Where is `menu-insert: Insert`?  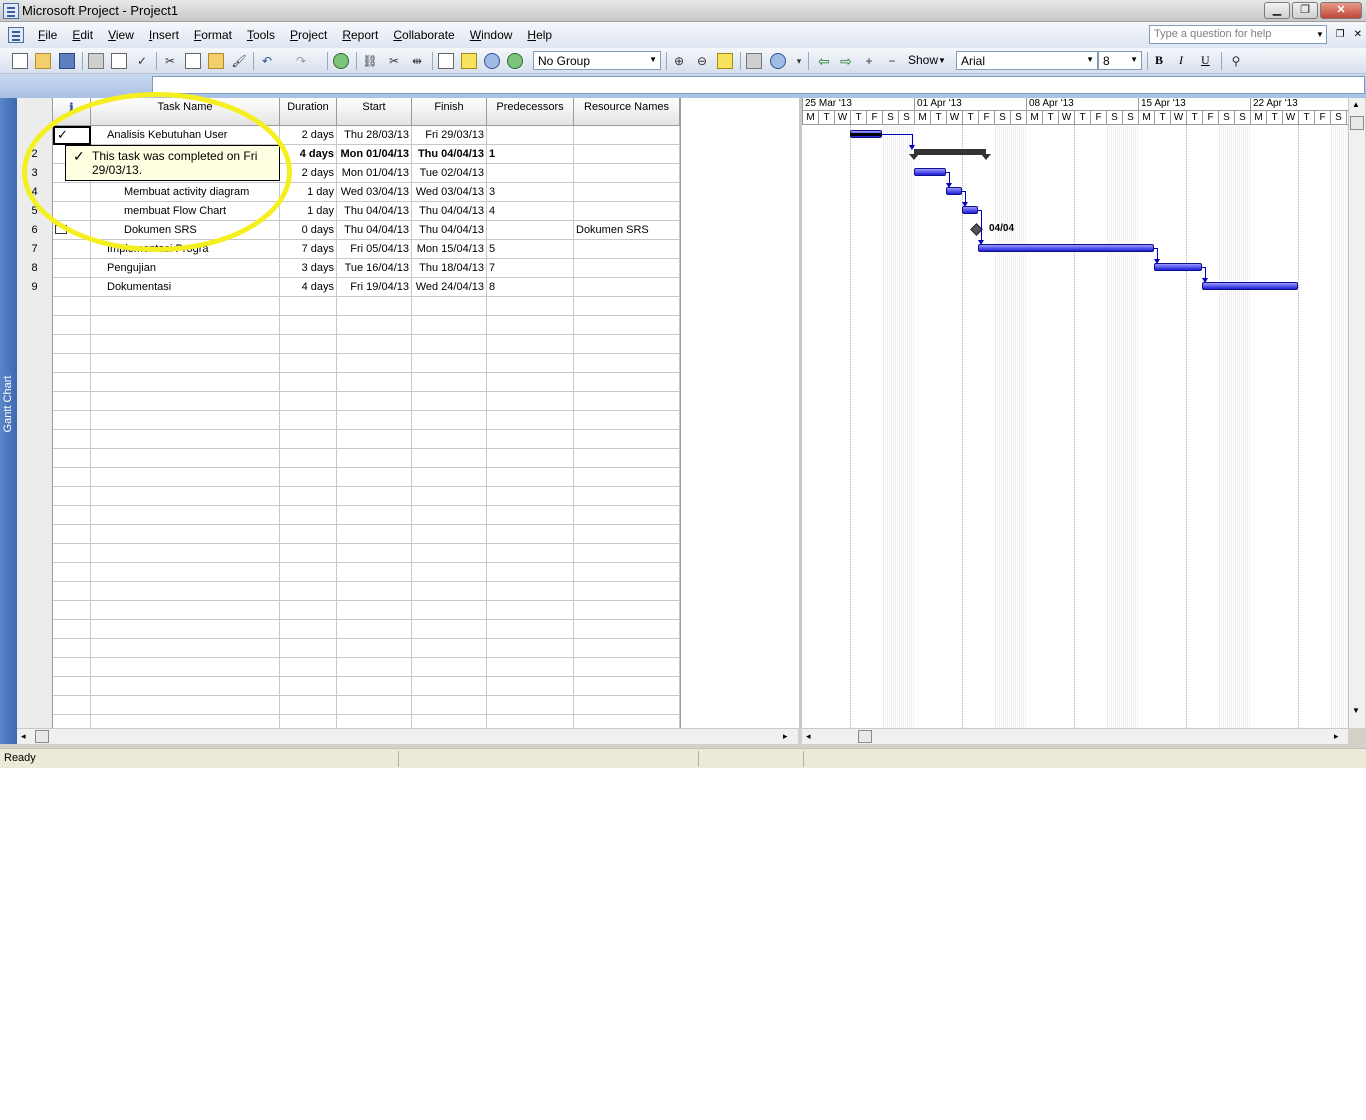 menu-insert: Insert is located at coordinates (164, 35).